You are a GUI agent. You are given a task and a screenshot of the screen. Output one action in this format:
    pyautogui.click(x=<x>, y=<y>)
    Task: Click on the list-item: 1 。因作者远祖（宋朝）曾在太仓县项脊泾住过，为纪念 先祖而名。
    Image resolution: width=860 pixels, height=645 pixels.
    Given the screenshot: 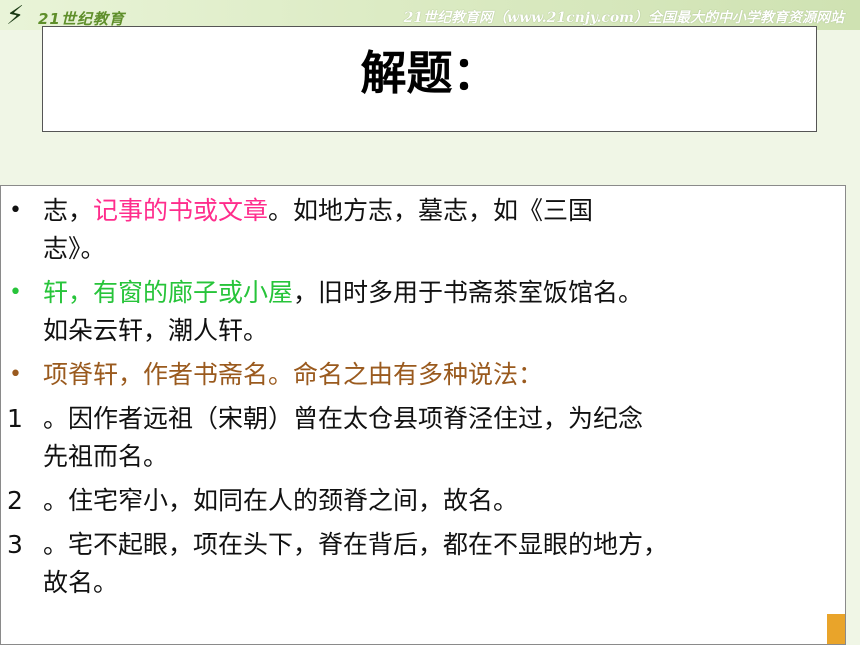 What is the action you would take?
    pyautogui.click(x=424, y=438)
    